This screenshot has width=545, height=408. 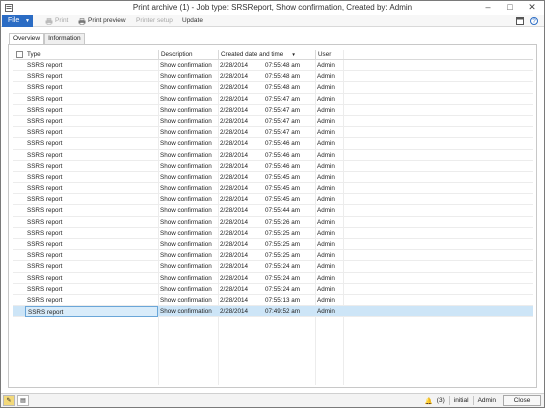 I want to click on printer-setup-button: Printer setup, so click(x=154, y=21).